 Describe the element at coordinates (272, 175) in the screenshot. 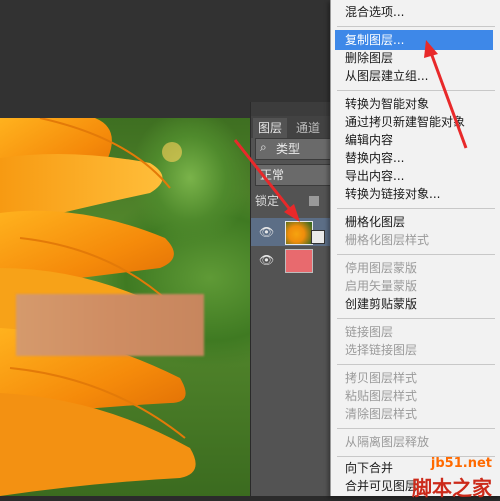

I see `blend-mode-label: 正常` at that location.